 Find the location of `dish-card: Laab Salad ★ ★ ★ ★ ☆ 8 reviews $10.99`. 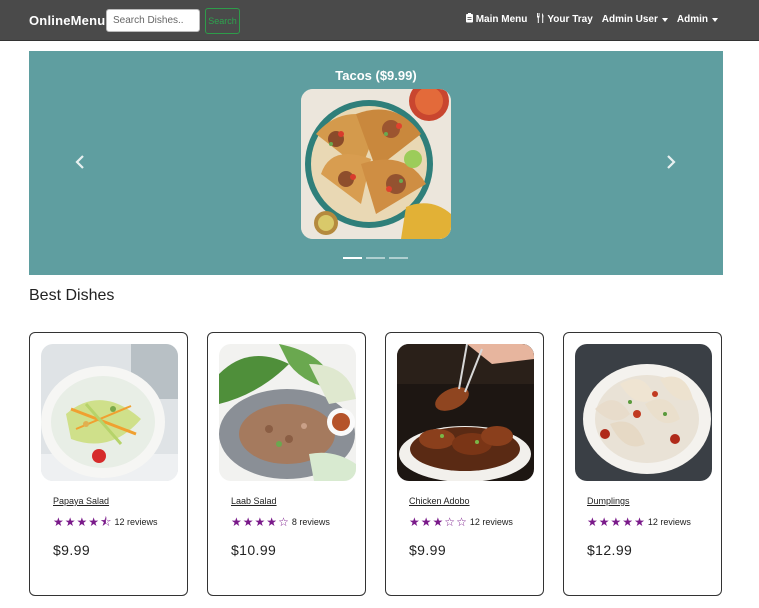

dish-card: Laab Salad ★ ★ ★ ★ ☆ 8 reviews $10.99 is located at coordinates (286, 464).